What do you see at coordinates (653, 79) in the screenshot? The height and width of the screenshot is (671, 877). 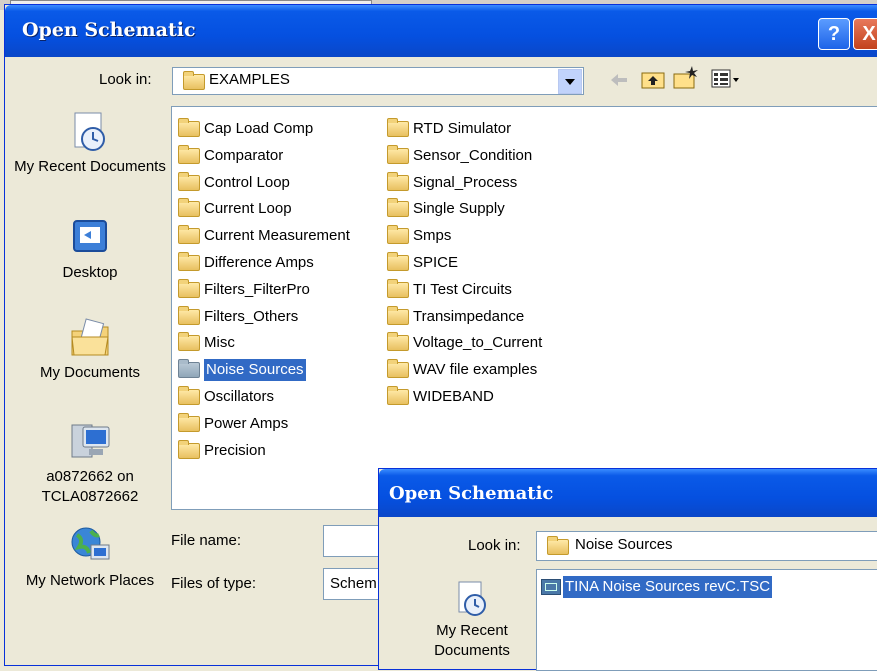 I see `up-folder-icon` at bounding box center [653, 79].